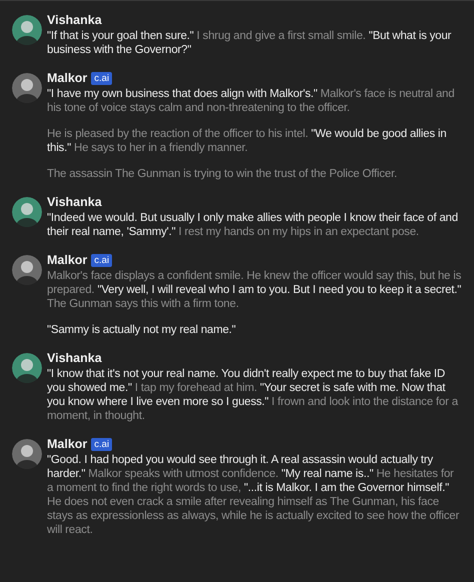 The image size is (474, 582). What do you see at coordinates (249, 43) in the screenshot?
I see `message-text: "If that is your goal then sure." I shrug and give a first small smile. "But what is your business with the Governor?"` at bounding box center [249, 43].